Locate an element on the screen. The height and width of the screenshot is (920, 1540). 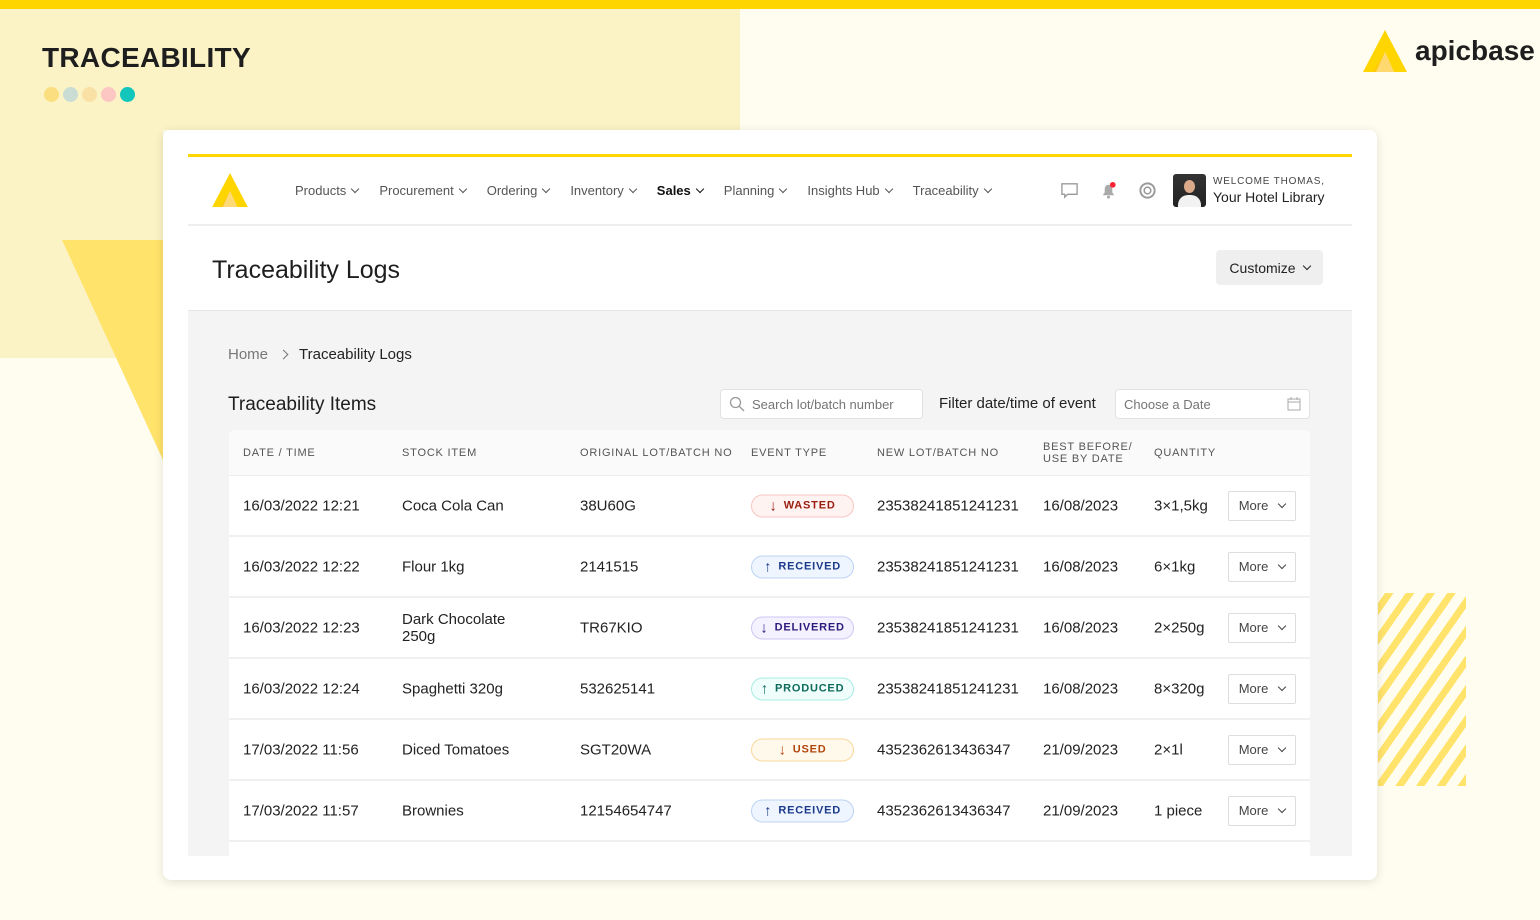
bell-icon is located at coordinates (1108, 190).